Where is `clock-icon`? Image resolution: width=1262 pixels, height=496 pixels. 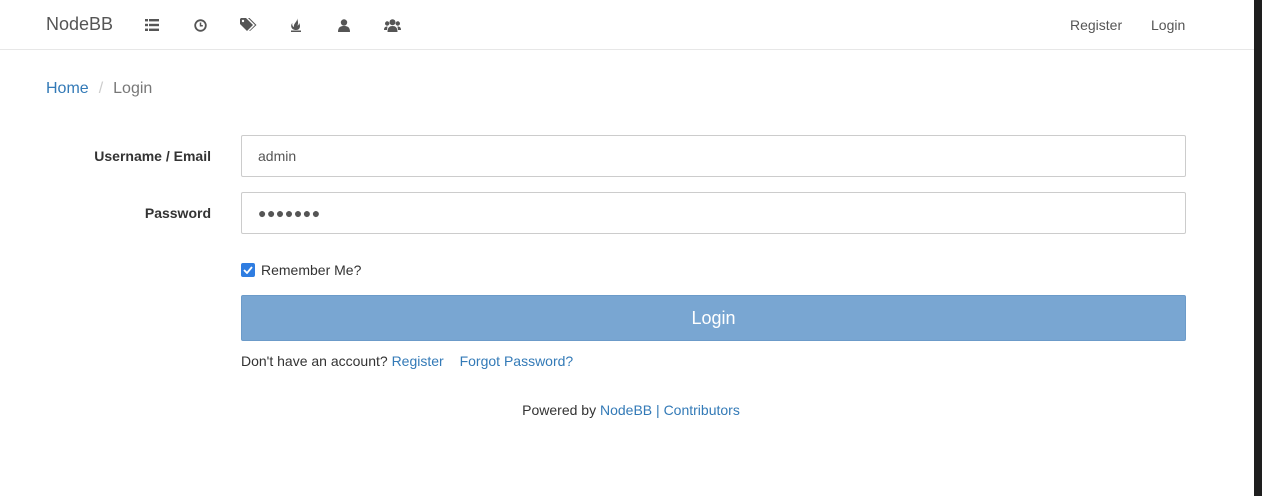
clock-icon is located at coordinates (200, 25).